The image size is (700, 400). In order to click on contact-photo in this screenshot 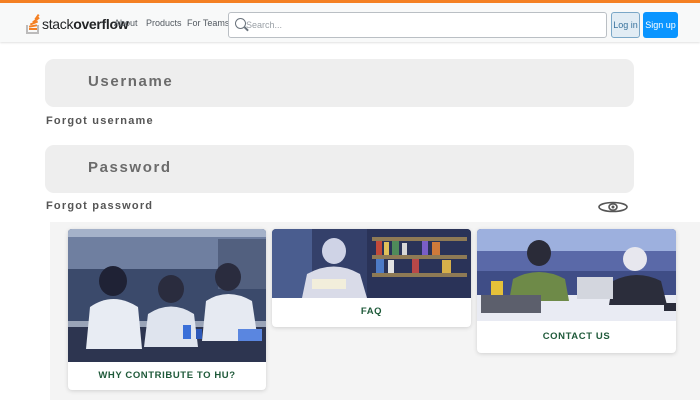, I will do `click(576, 275)`.